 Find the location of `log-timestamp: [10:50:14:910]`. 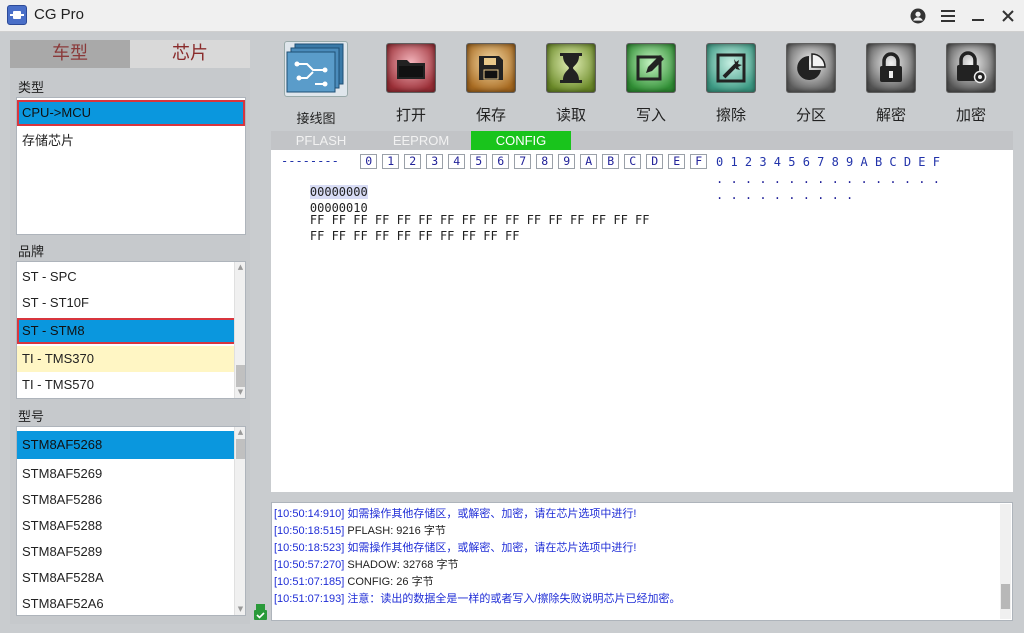

log-timestamp: [10:50:14:910] is located at coordinates (309, 514).